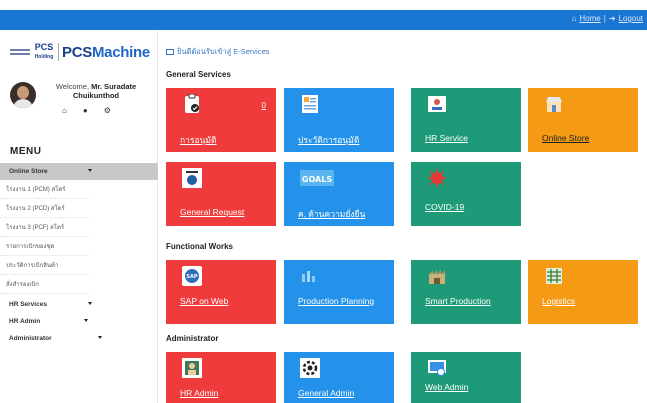  Describe the element at coordinates (192, 368) in the screenshot. I see `admin-icon` at that location.